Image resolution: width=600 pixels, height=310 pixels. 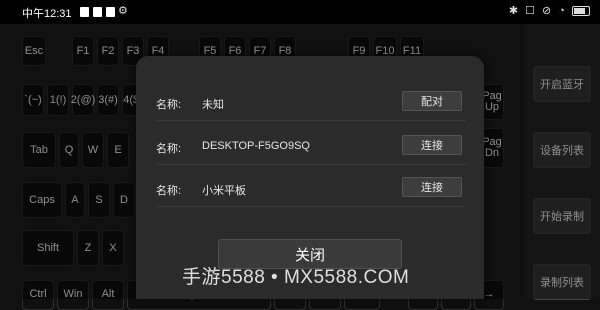 I want to click on pair-button: 配对, so click(x=432, y=101).